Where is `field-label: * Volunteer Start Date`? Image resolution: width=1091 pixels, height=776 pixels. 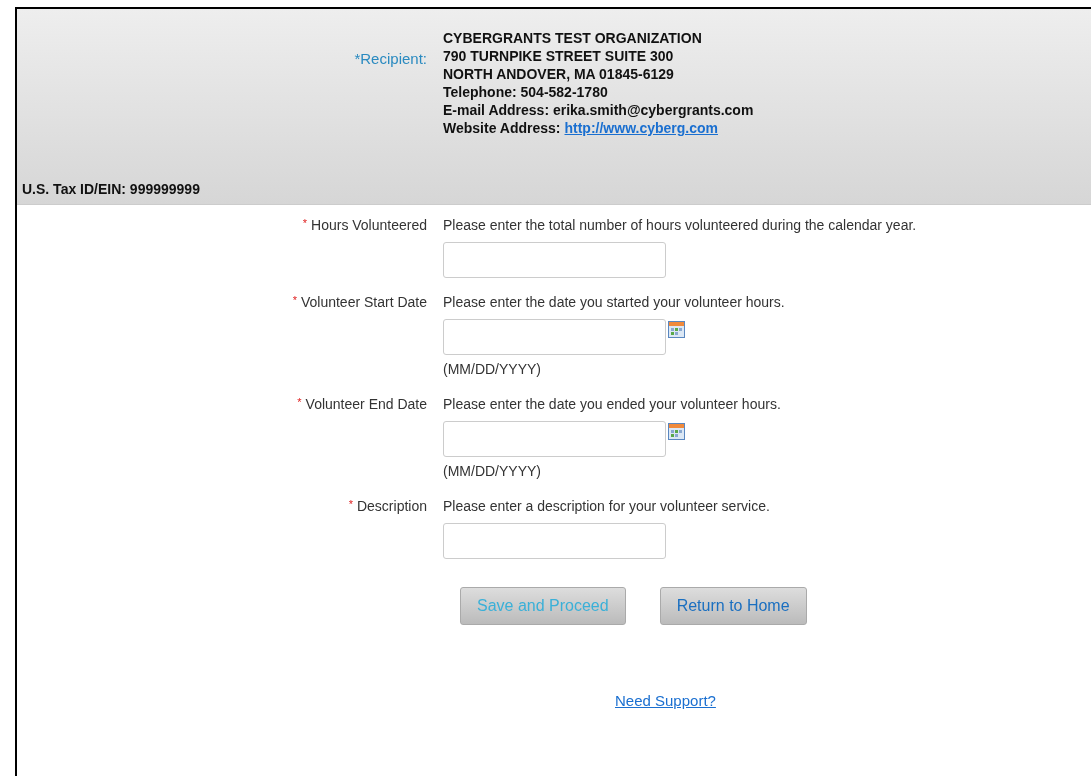 field-label: * Volunteer Start Date is located at coordinates (359, 302).